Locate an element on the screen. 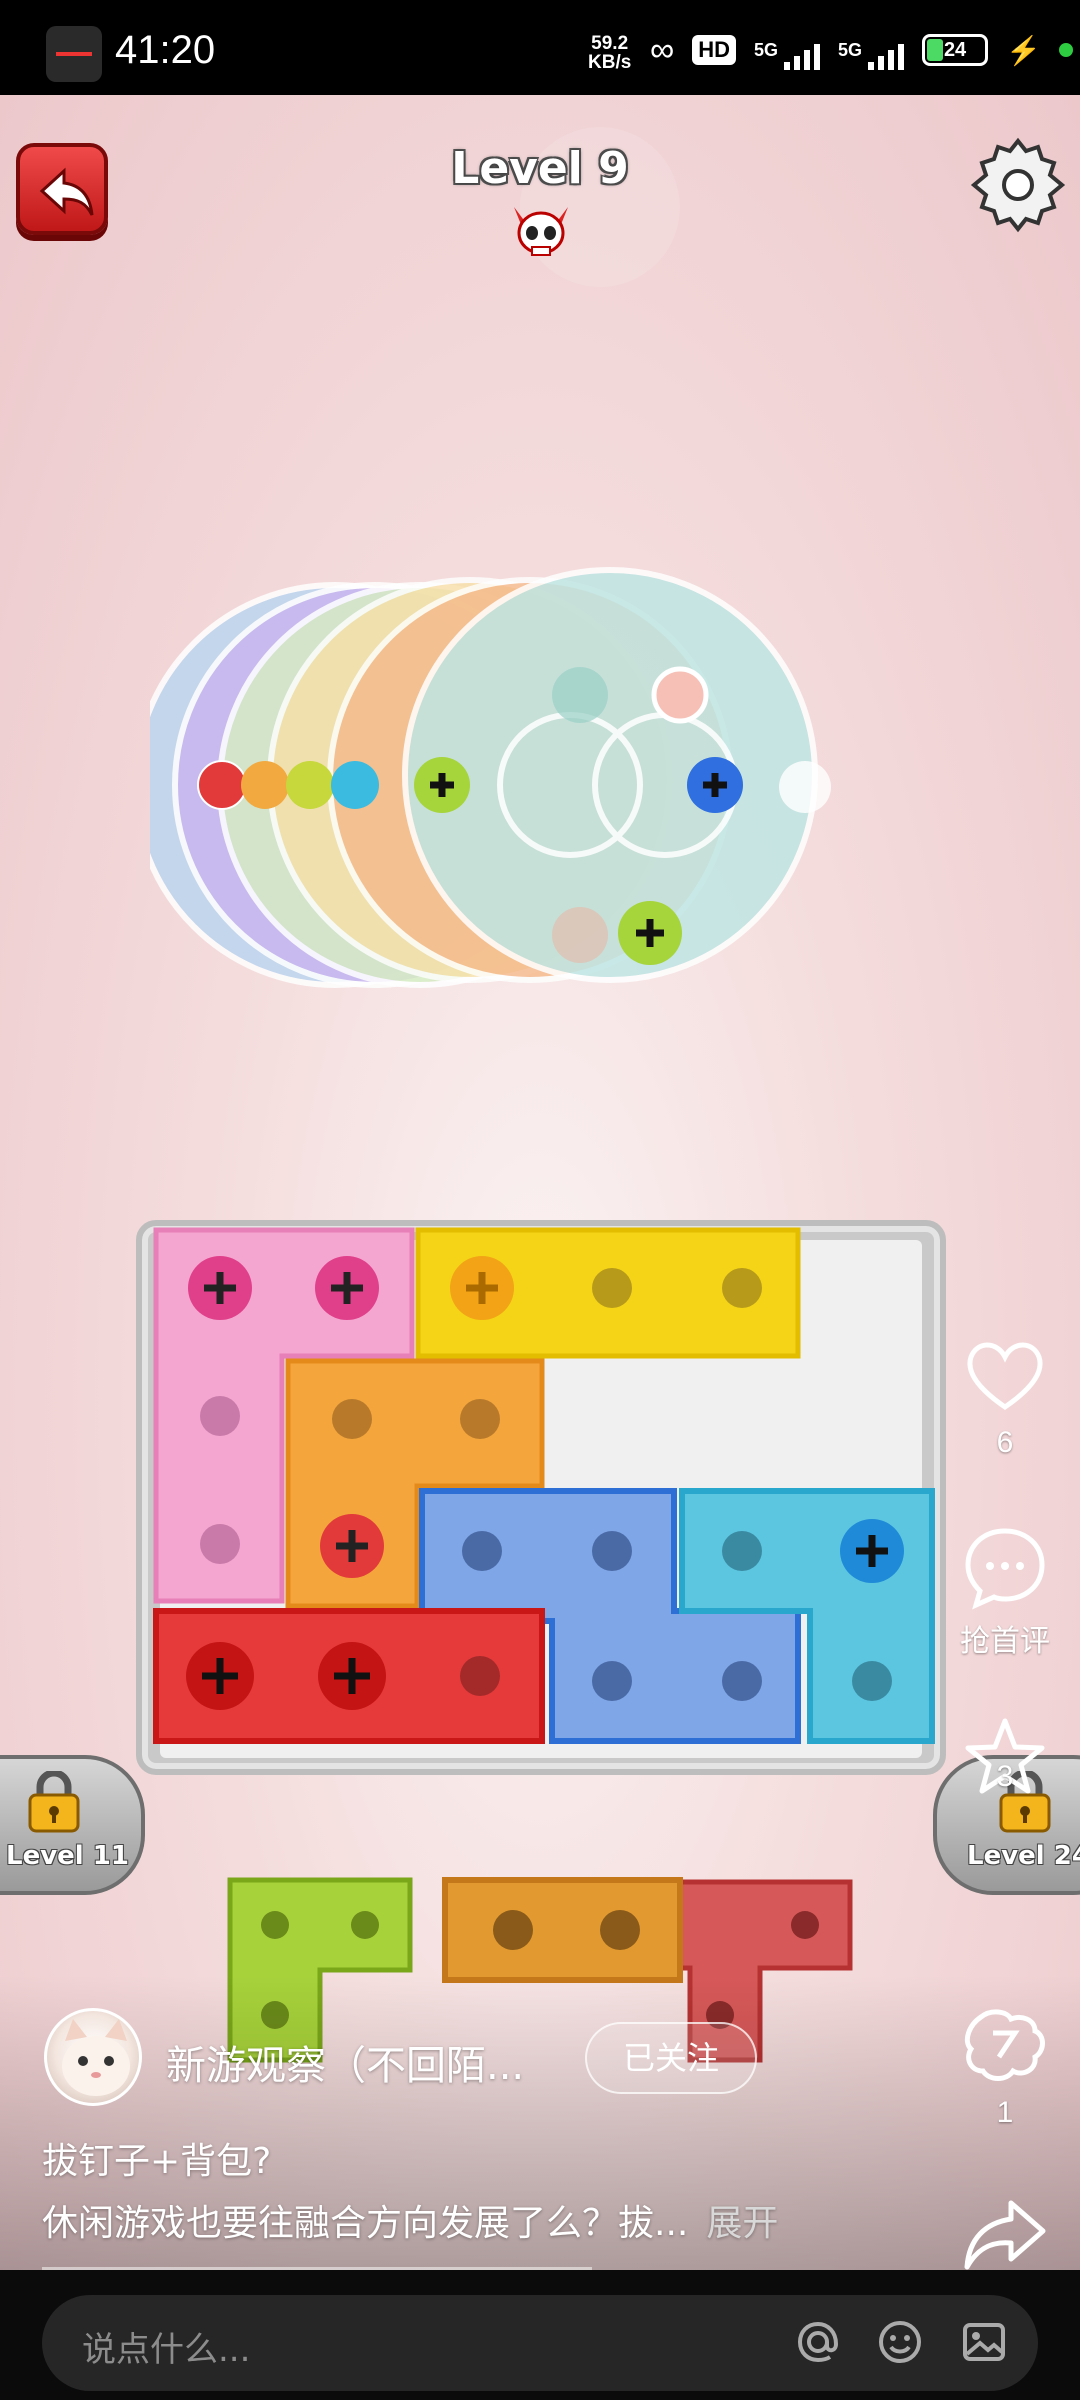  comment-button: 抢首评 is located at coordinates (1005, 1592).